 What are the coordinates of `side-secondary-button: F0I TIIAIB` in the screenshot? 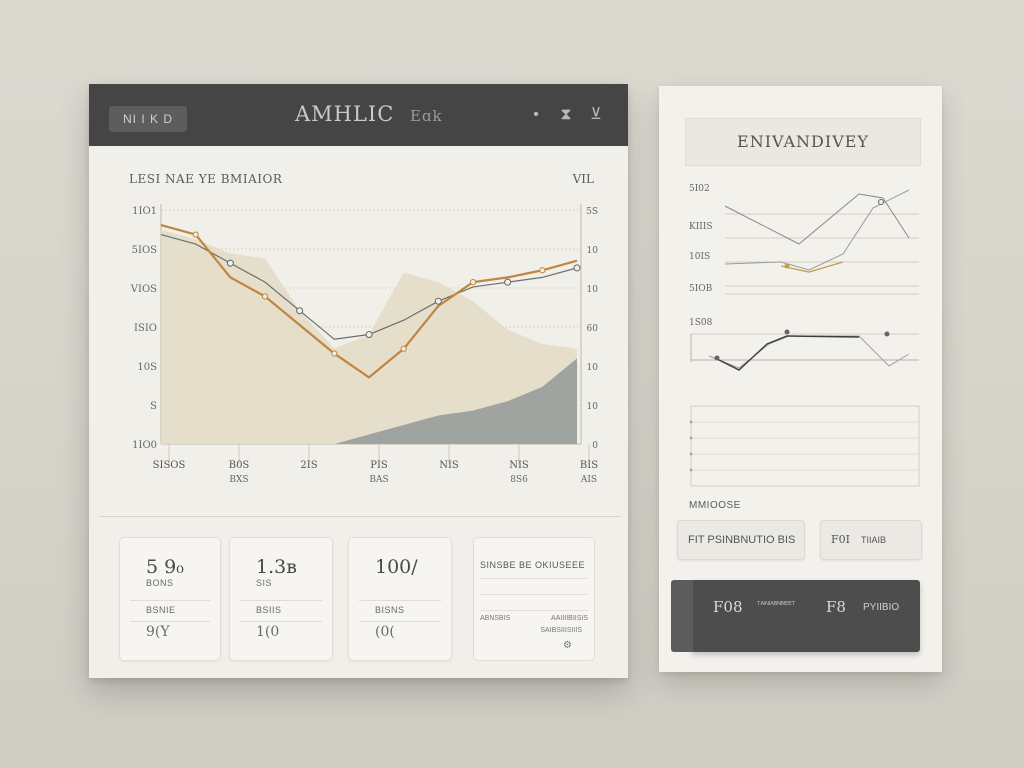 It's located at (871, 540).